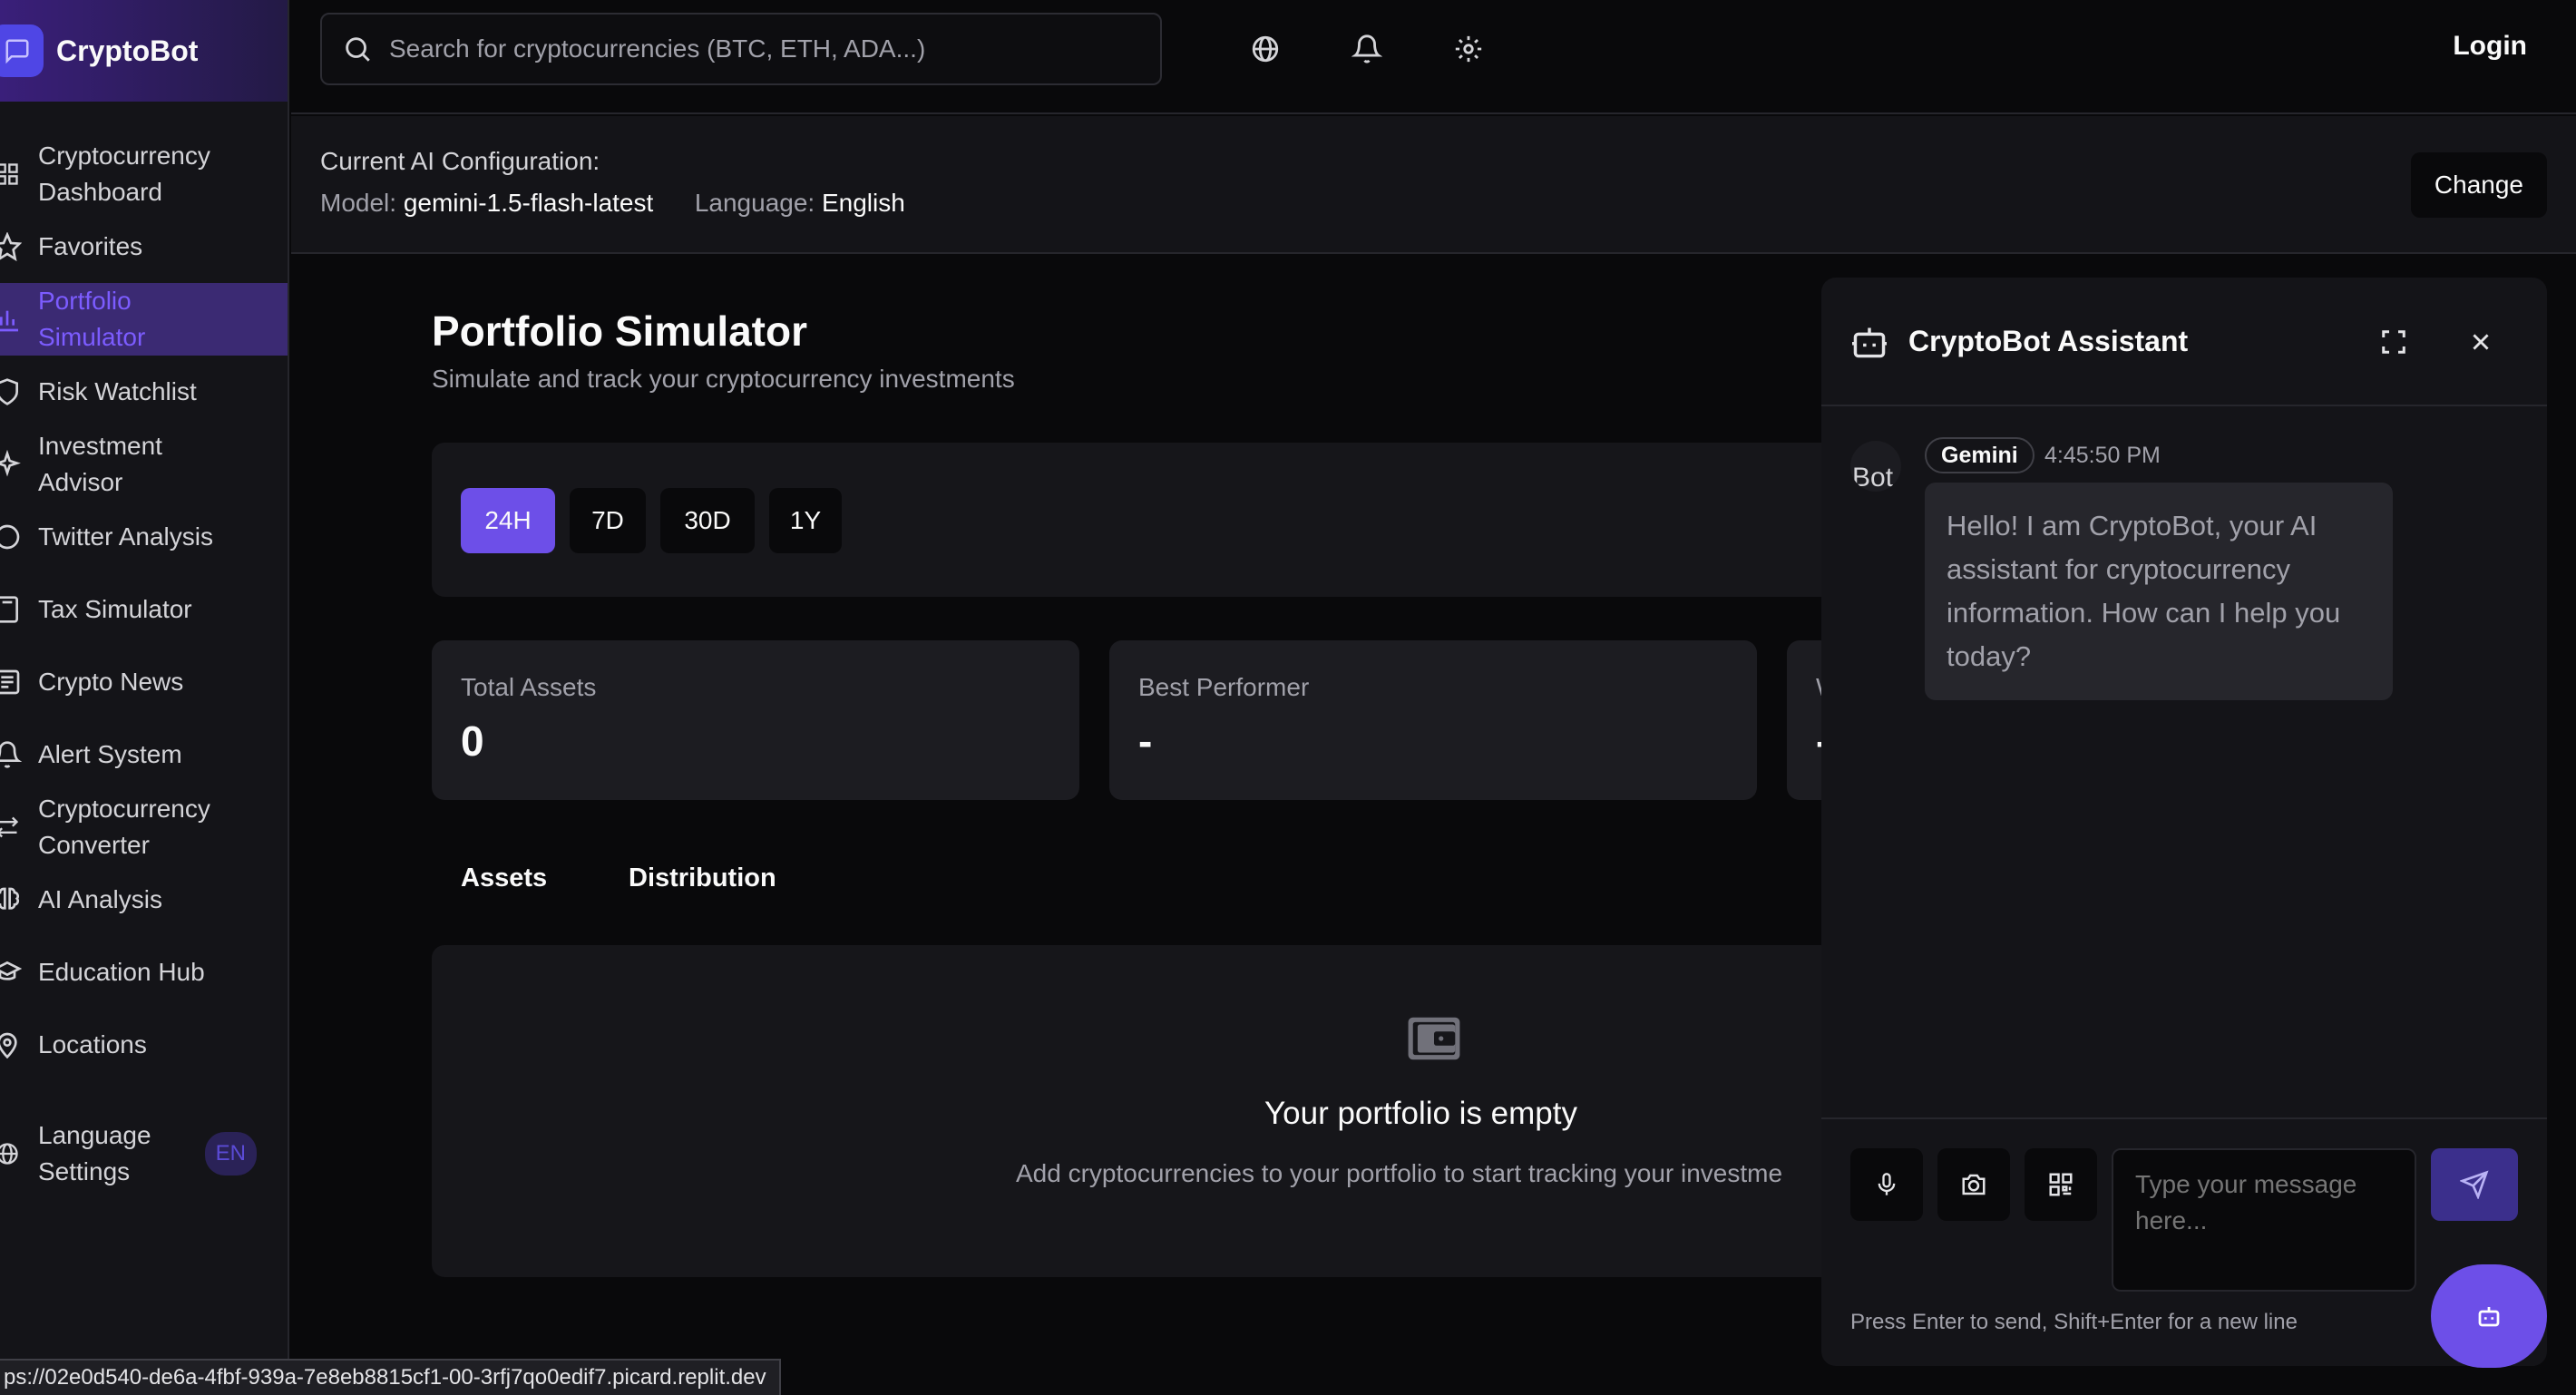 The image size is (2576, 1395). I want to click on stat-value: 0, so click(472, 741).